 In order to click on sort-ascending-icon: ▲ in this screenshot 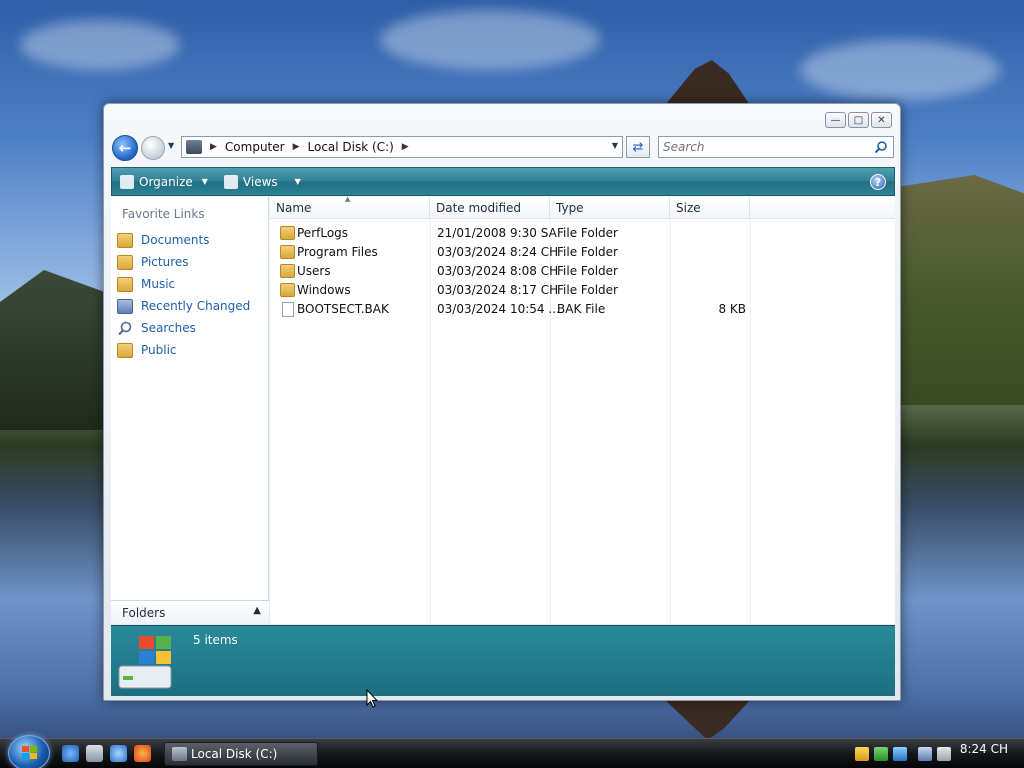, I will do `click(348, 199)`.